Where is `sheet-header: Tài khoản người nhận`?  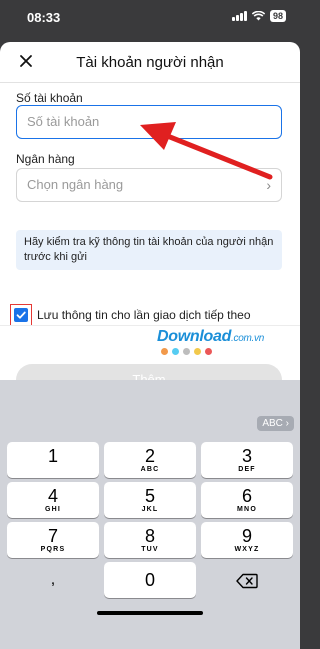
sheet-header: Tài khoản người nhận is located at coordinates (150, 62).